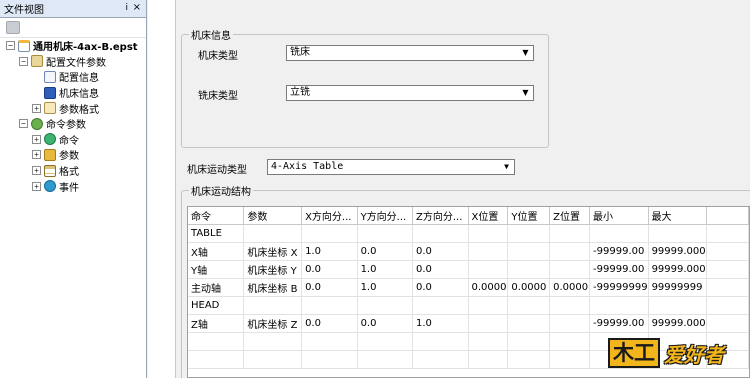  What do you see at coordinates (619, 216) in the screenshot?
I see `column-header: 最小` at bounding box center [619, 216].